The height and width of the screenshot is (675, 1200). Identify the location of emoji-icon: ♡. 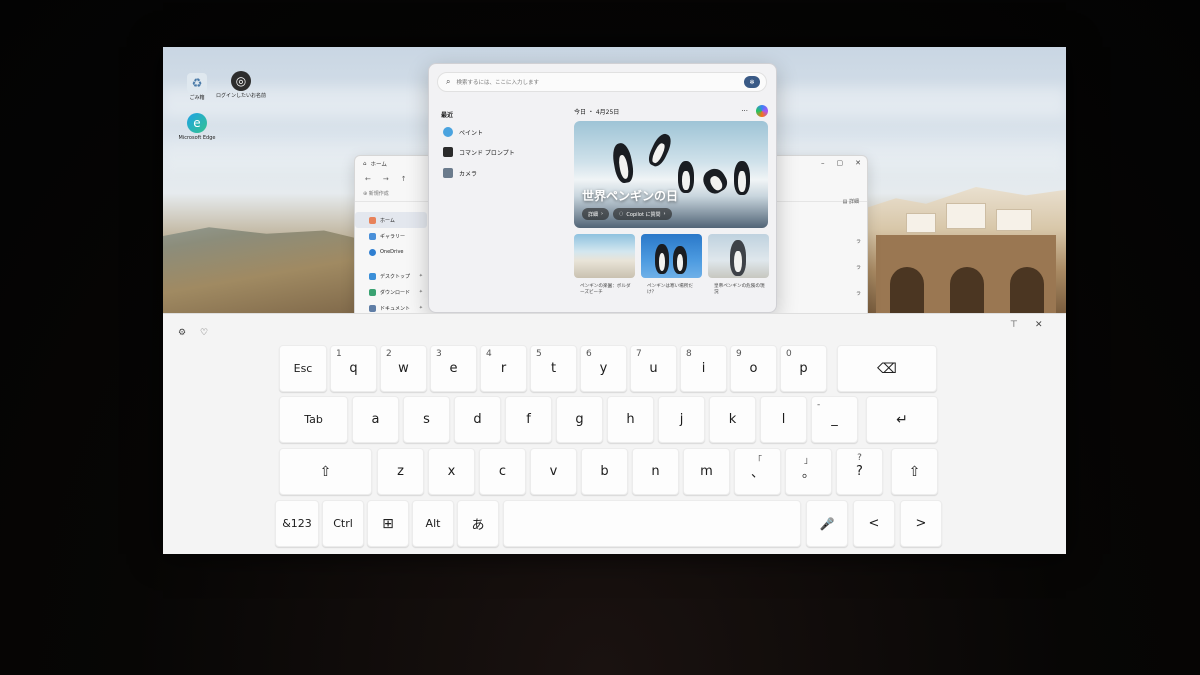
(204, 333).